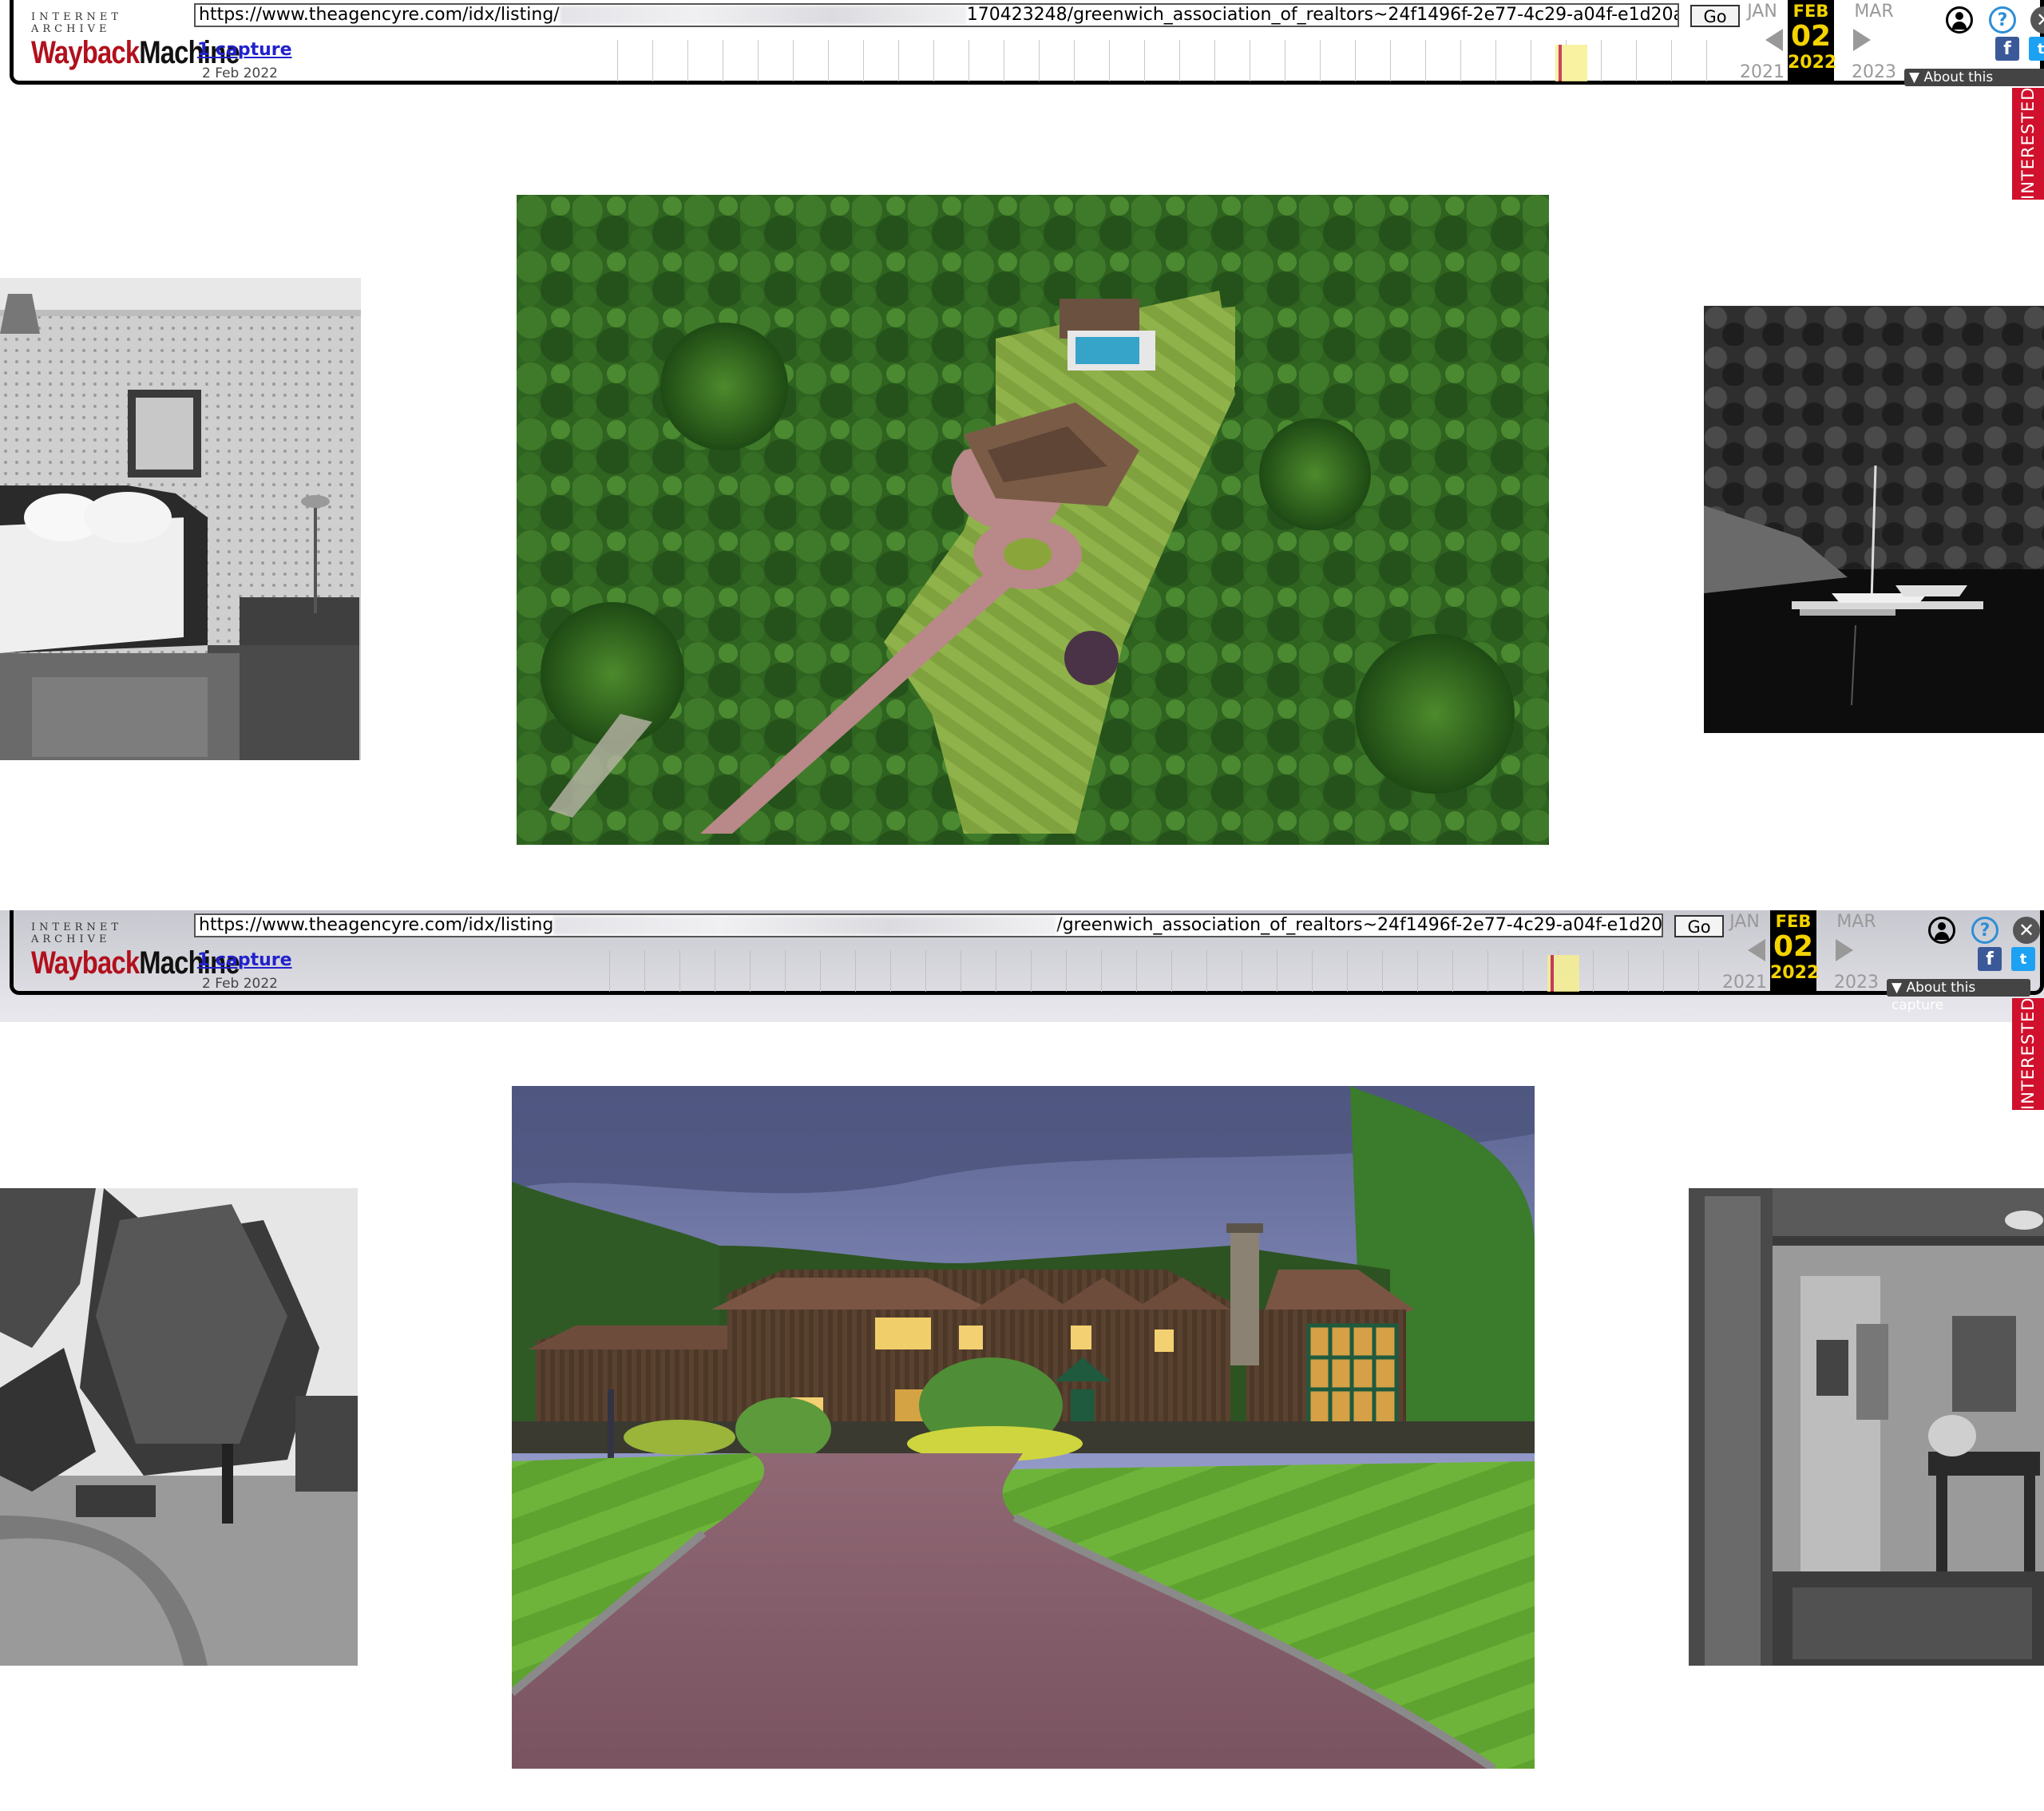 This screenshot has width=2044, height=1811. What do you see at coordinates (1866, 1427) in the screenshot?
I see `gallery-photo-foyer` at bounding box center [1866, 1427].